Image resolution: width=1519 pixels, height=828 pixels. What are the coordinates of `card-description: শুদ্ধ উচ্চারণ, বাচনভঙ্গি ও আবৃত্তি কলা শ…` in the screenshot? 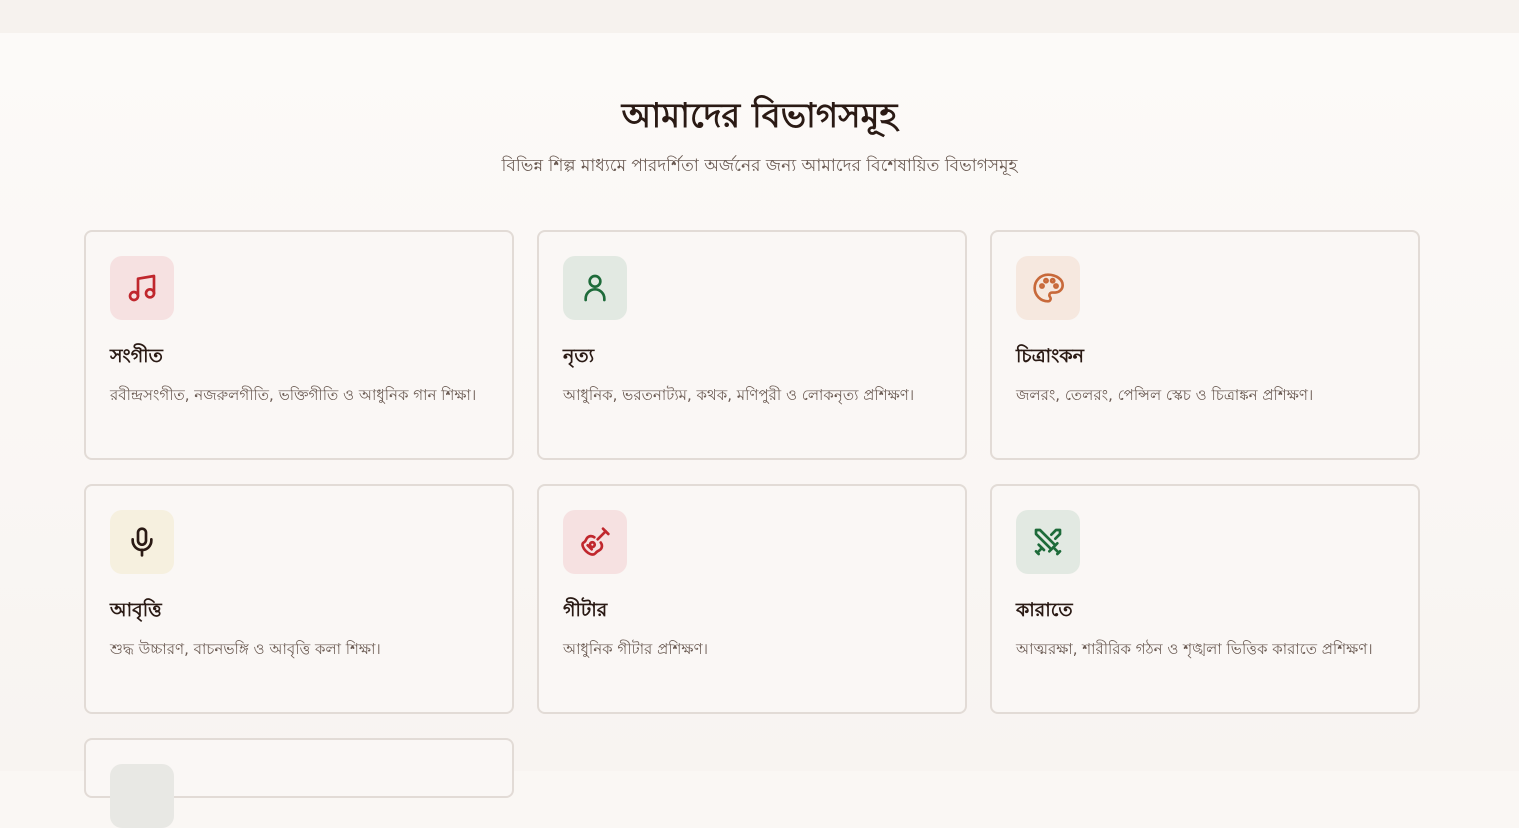 It's located at (245, 649).